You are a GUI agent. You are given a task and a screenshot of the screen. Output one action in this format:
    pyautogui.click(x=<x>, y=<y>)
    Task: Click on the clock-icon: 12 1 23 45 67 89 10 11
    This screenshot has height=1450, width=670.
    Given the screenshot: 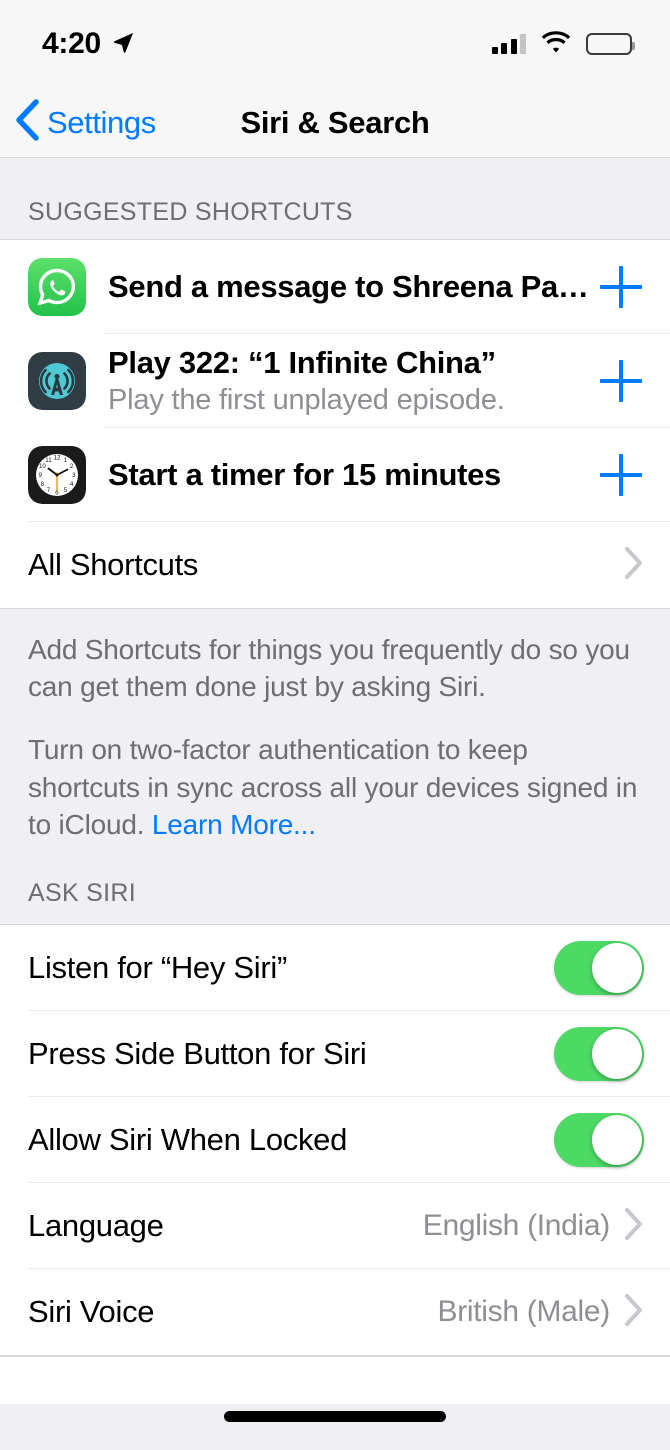 What is the action you would take?
    pyautogui.click(x=57, y=475)
    